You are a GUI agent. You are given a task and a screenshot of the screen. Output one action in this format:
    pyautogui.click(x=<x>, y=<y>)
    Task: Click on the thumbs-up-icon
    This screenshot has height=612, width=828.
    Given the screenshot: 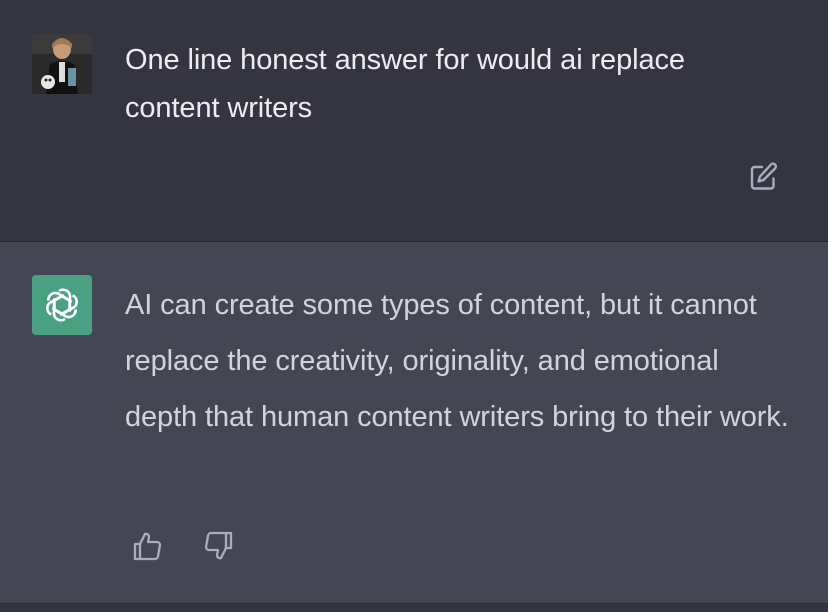 What is the action you would take?
    pyautogui.click(x=147, y=546)
    